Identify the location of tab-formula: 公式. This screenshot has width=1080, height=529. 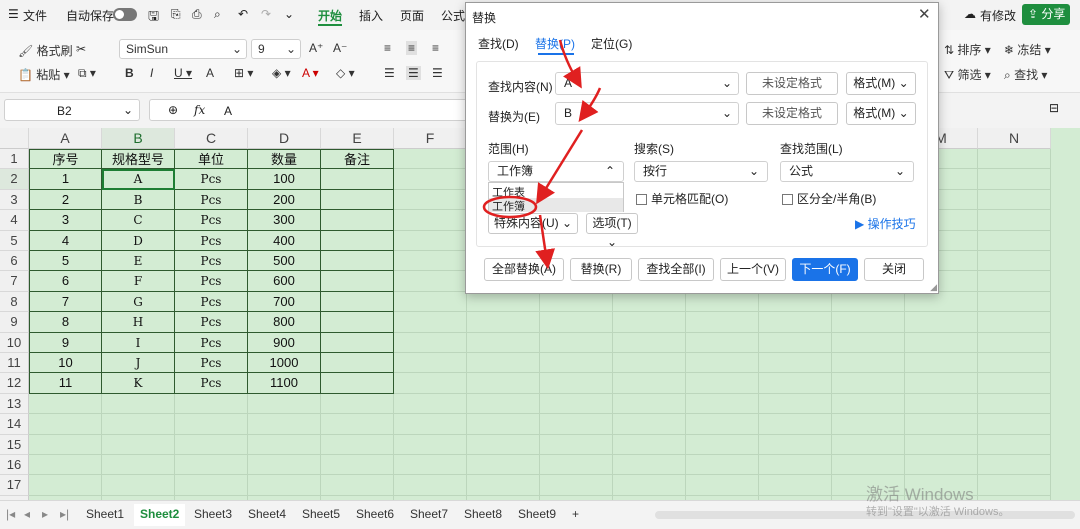
(453, 15).